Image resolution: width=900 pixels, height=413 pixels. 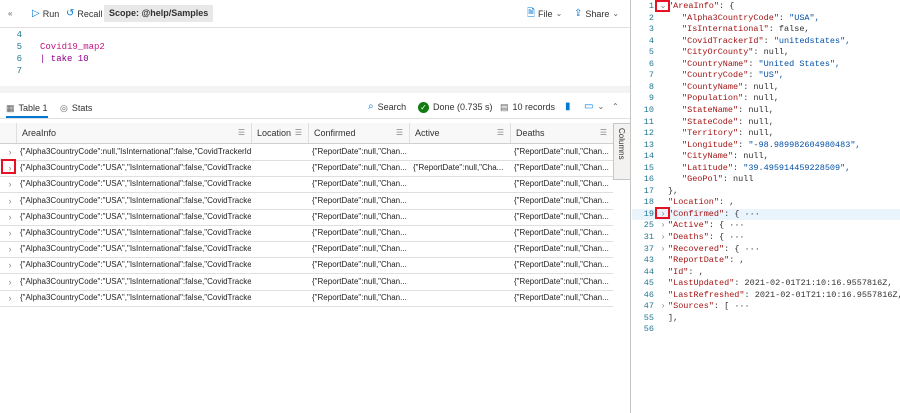 I want to click on pane-divider, so click(x=630, y=206).